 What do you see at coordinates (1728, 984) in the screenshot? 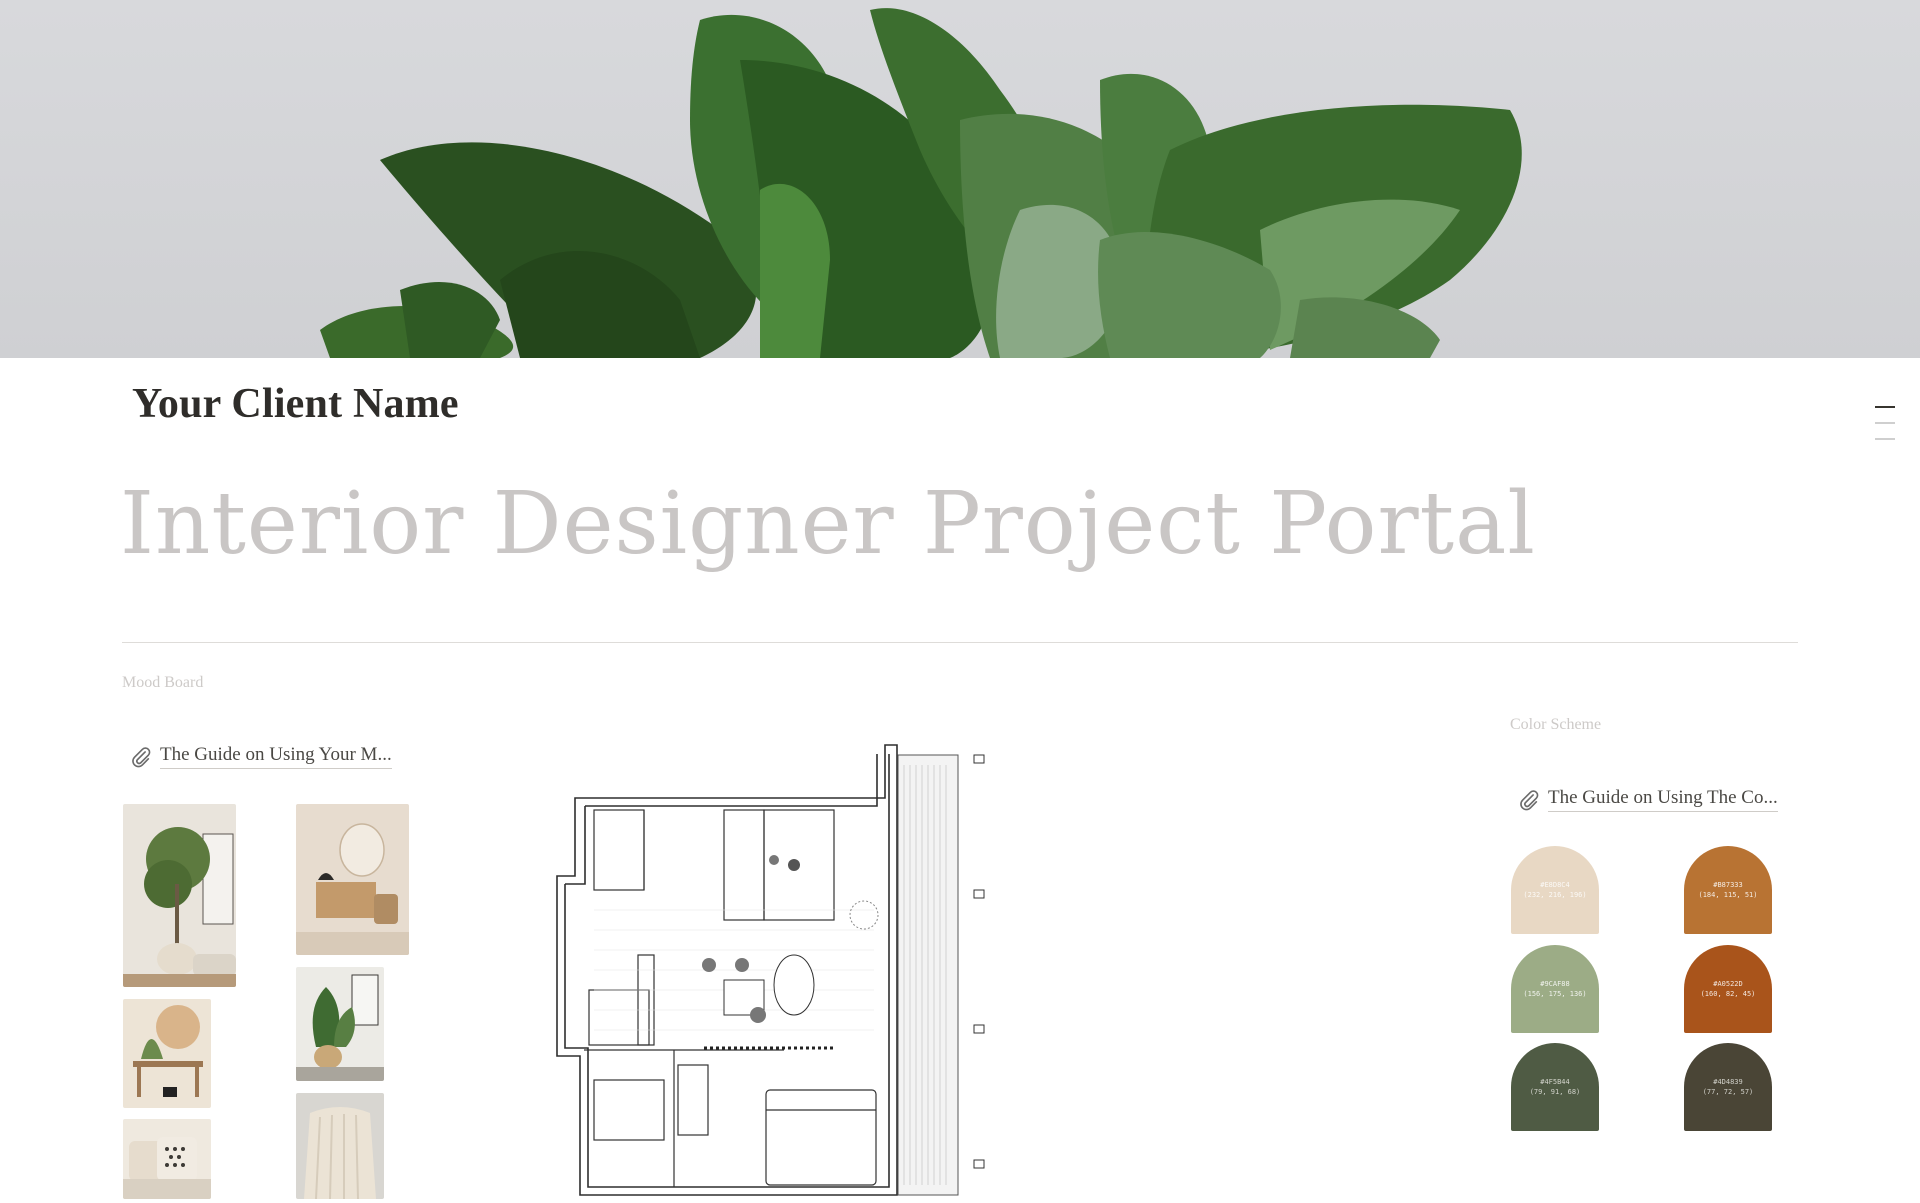
I see `swatch-hex: #A0522D` at bounding box center [1728, 984].